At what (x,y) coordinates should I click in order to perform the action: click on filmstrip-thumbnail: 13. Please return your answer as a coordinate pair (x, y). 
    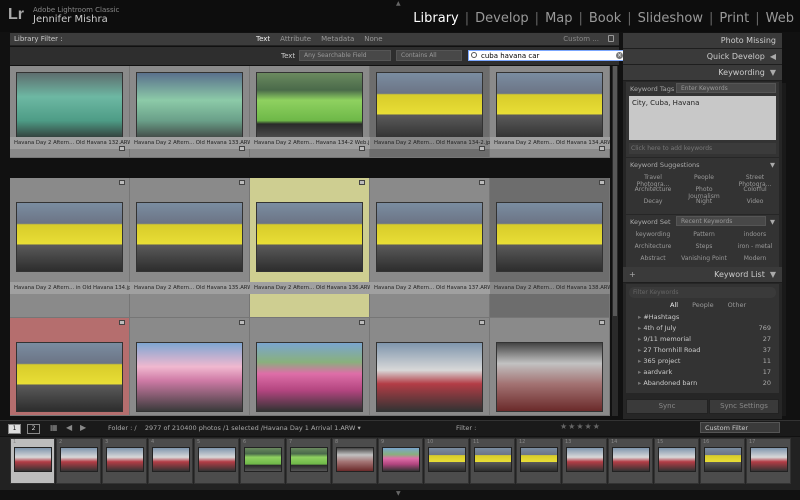
    Looking at the image, I should click on (584, 461).